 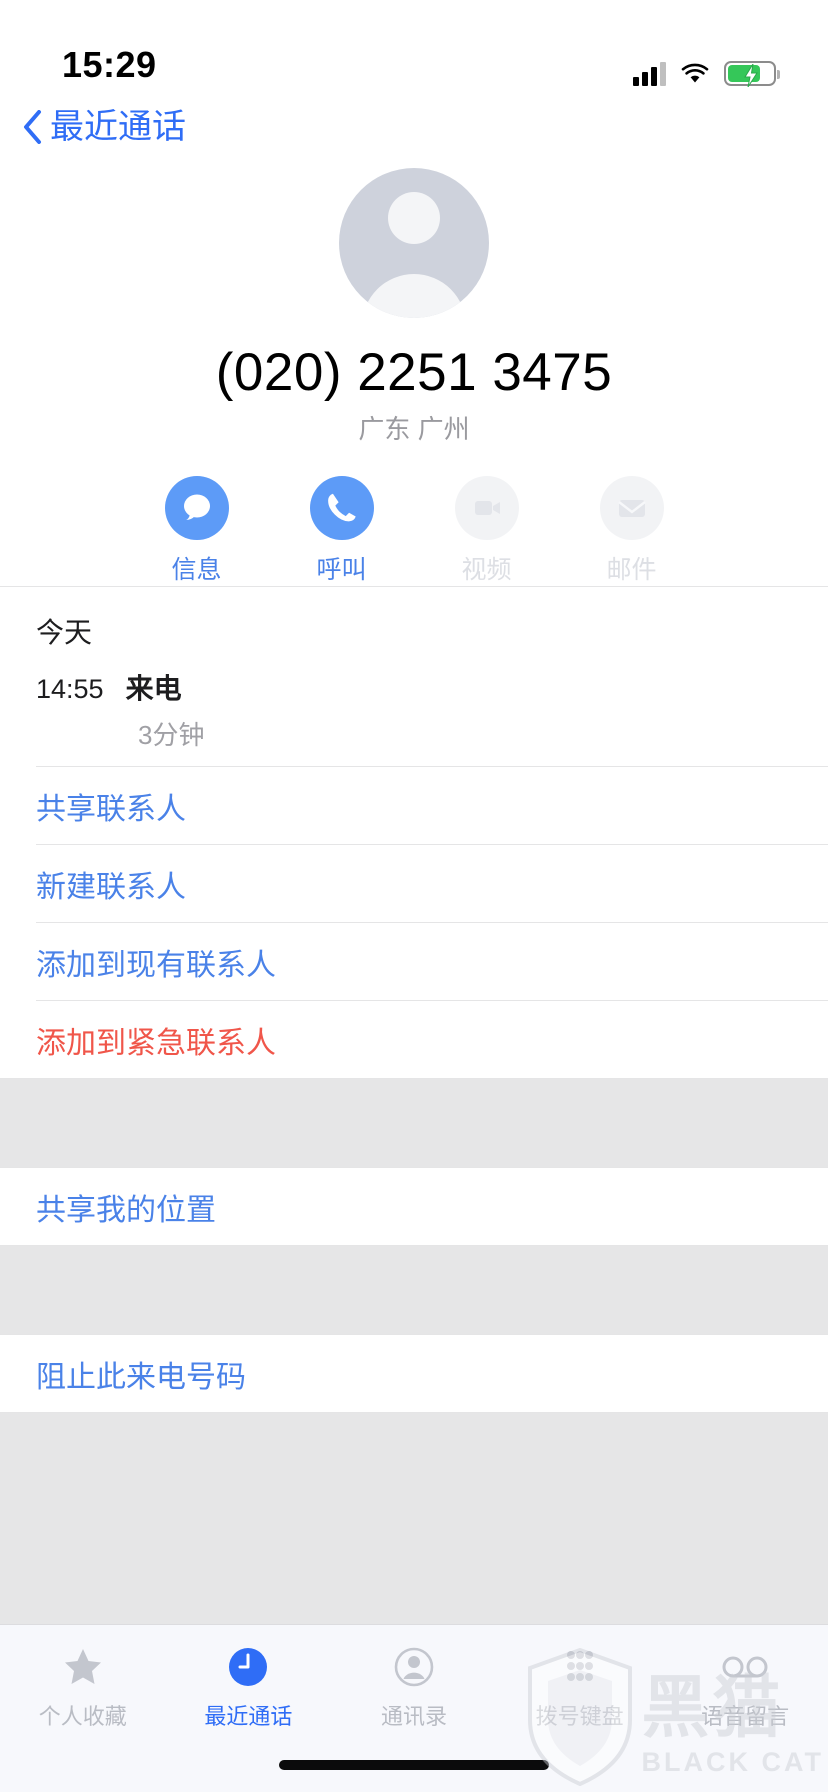 What do you see at coordinates (414, 805) in the screenshot?
I see `share-contact-row: 共享联系人` at bounding box center [414, 805].